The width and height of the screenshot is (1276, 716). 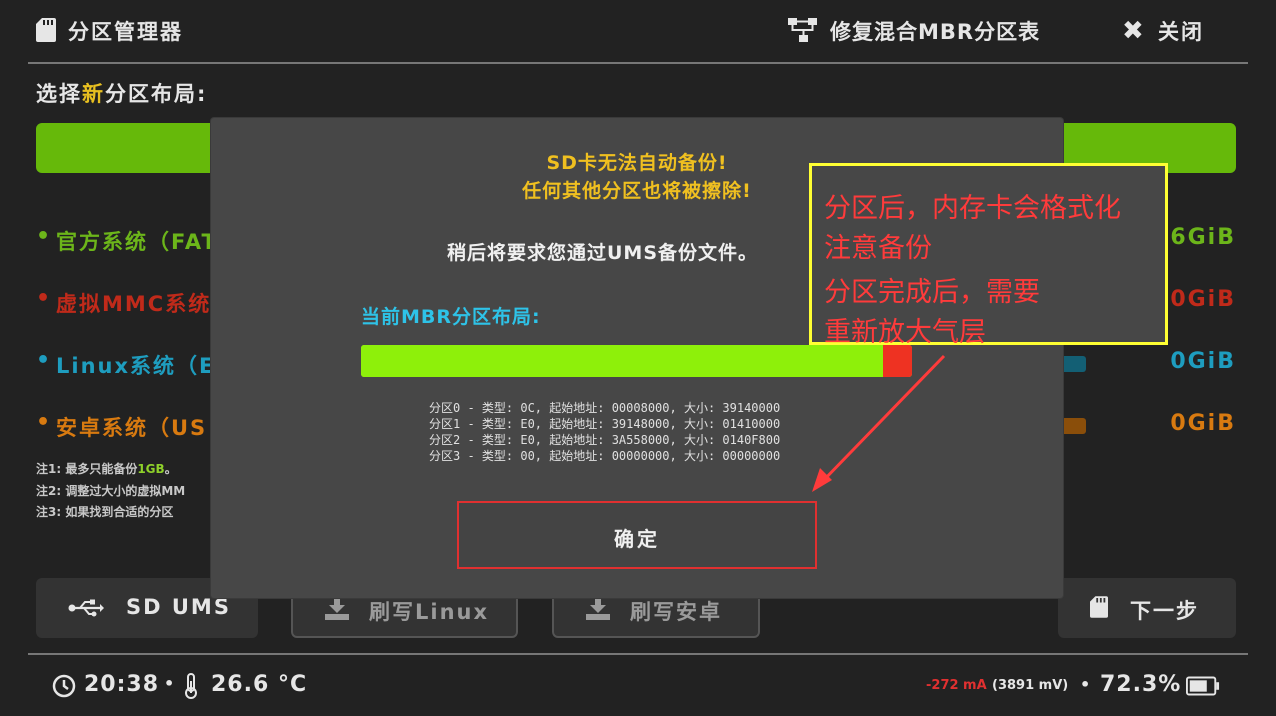 I want to click on ok-label: 确定, so click(x=637, y=539).